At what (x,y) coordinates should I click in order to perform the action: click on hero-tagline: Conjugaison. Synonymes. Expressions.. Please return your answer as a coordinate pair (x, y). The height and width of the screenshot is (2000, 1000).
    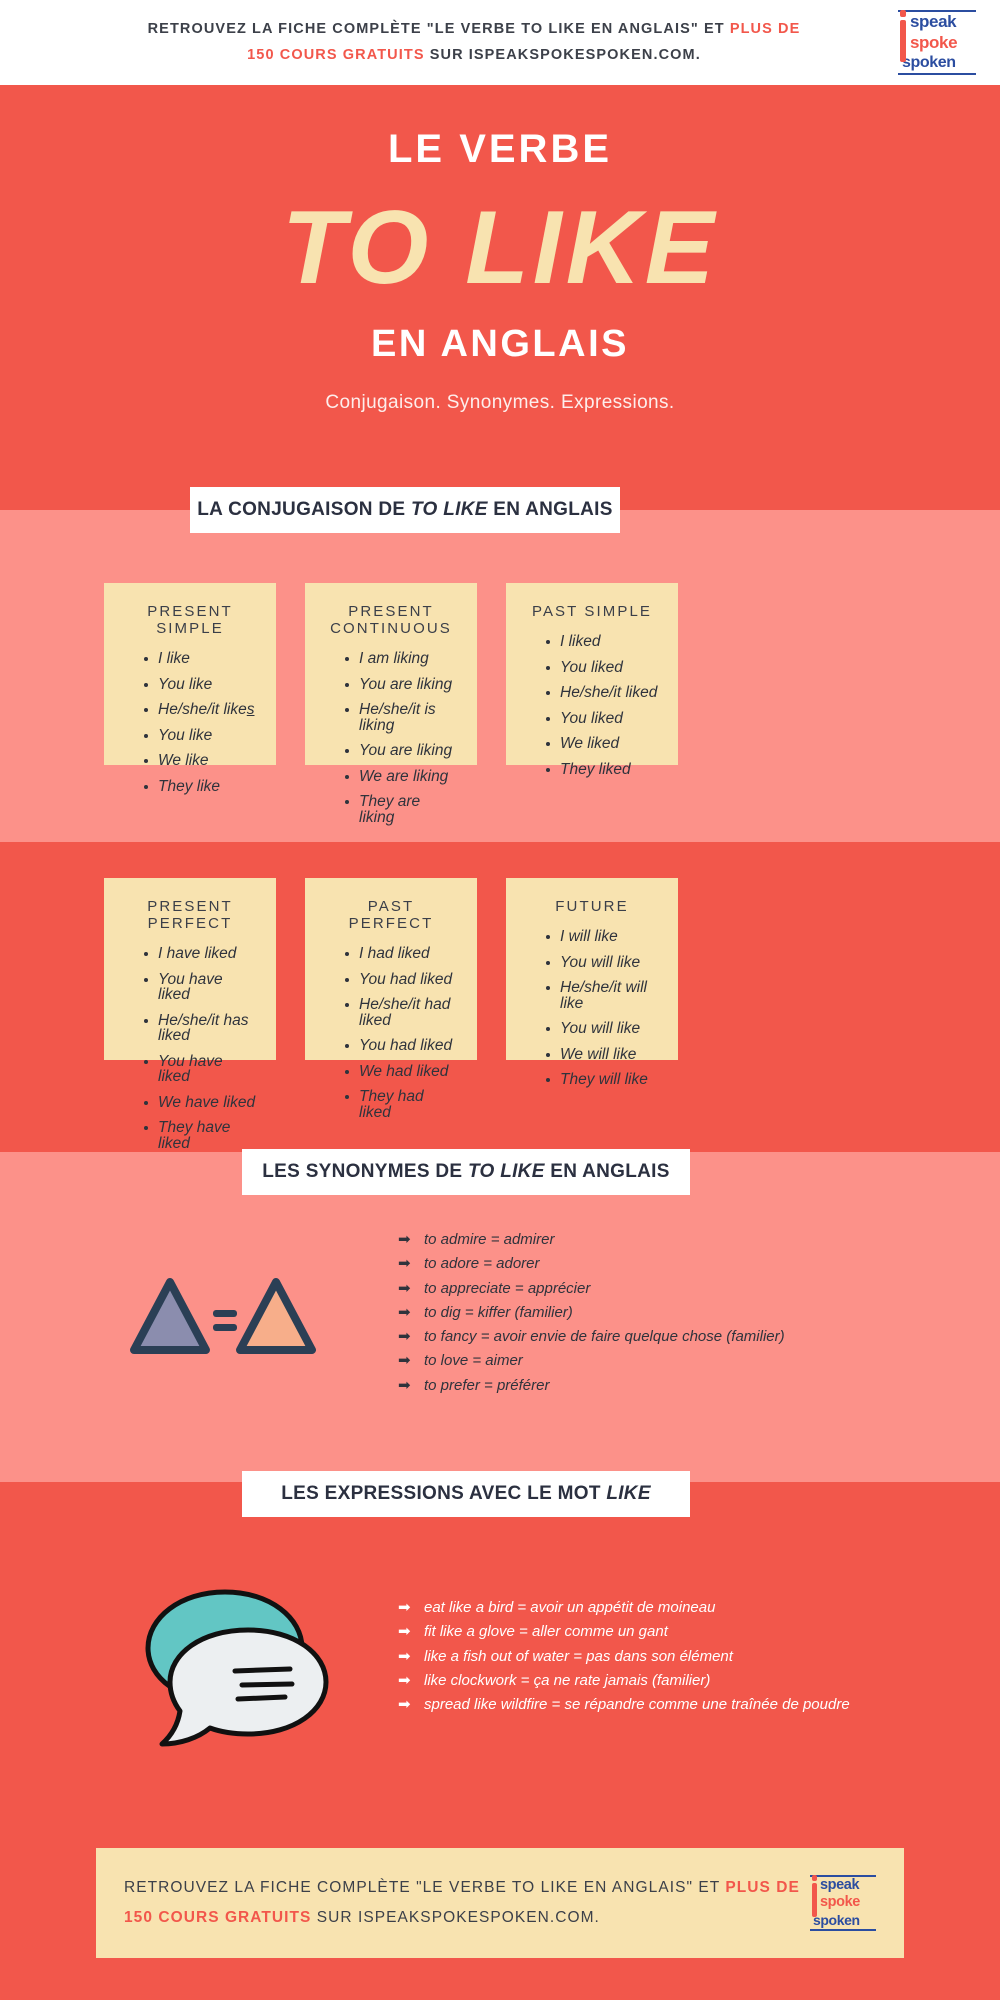
    Looking at the image, I should click on (500, 403).